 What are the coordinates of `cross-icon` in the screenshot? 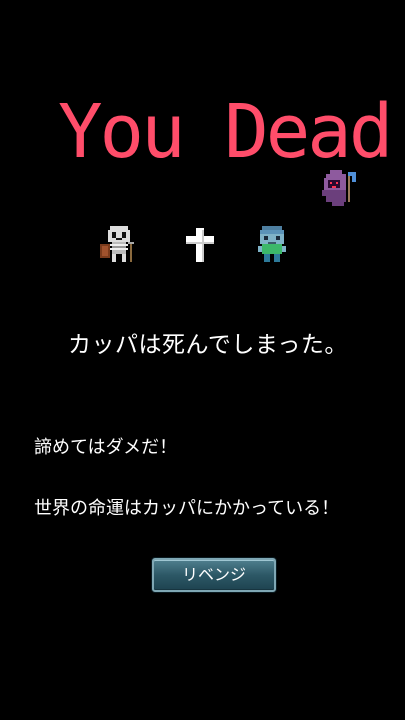 It's located at (200, 245).